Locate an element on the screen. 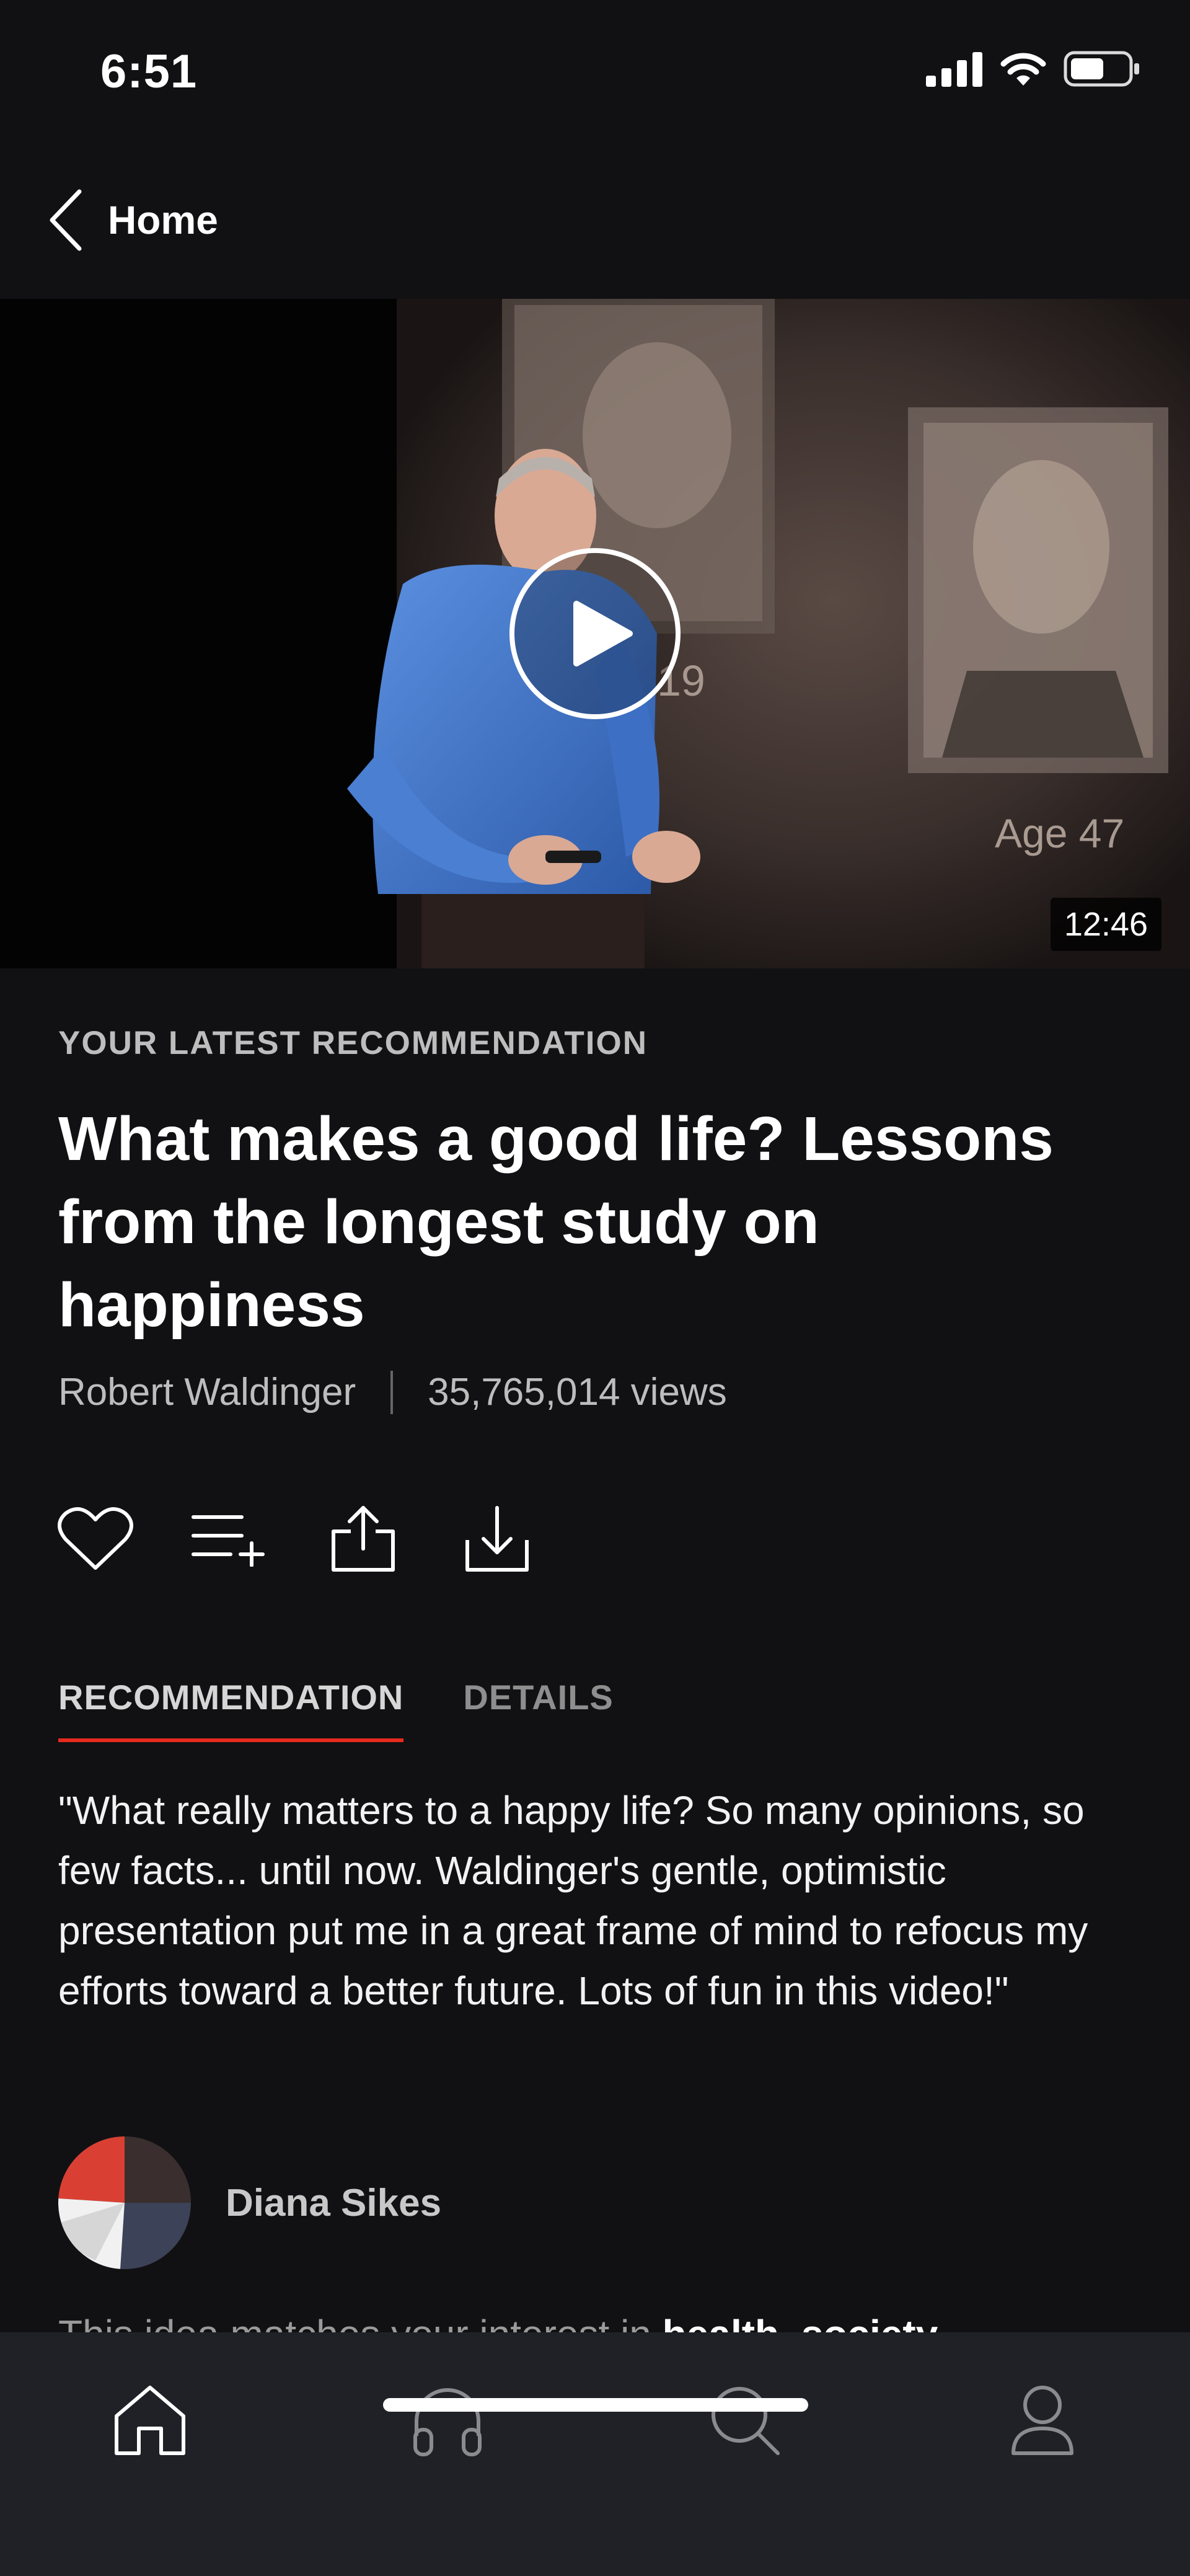  add-to-list-icon is located at coordinates (228, 1541).